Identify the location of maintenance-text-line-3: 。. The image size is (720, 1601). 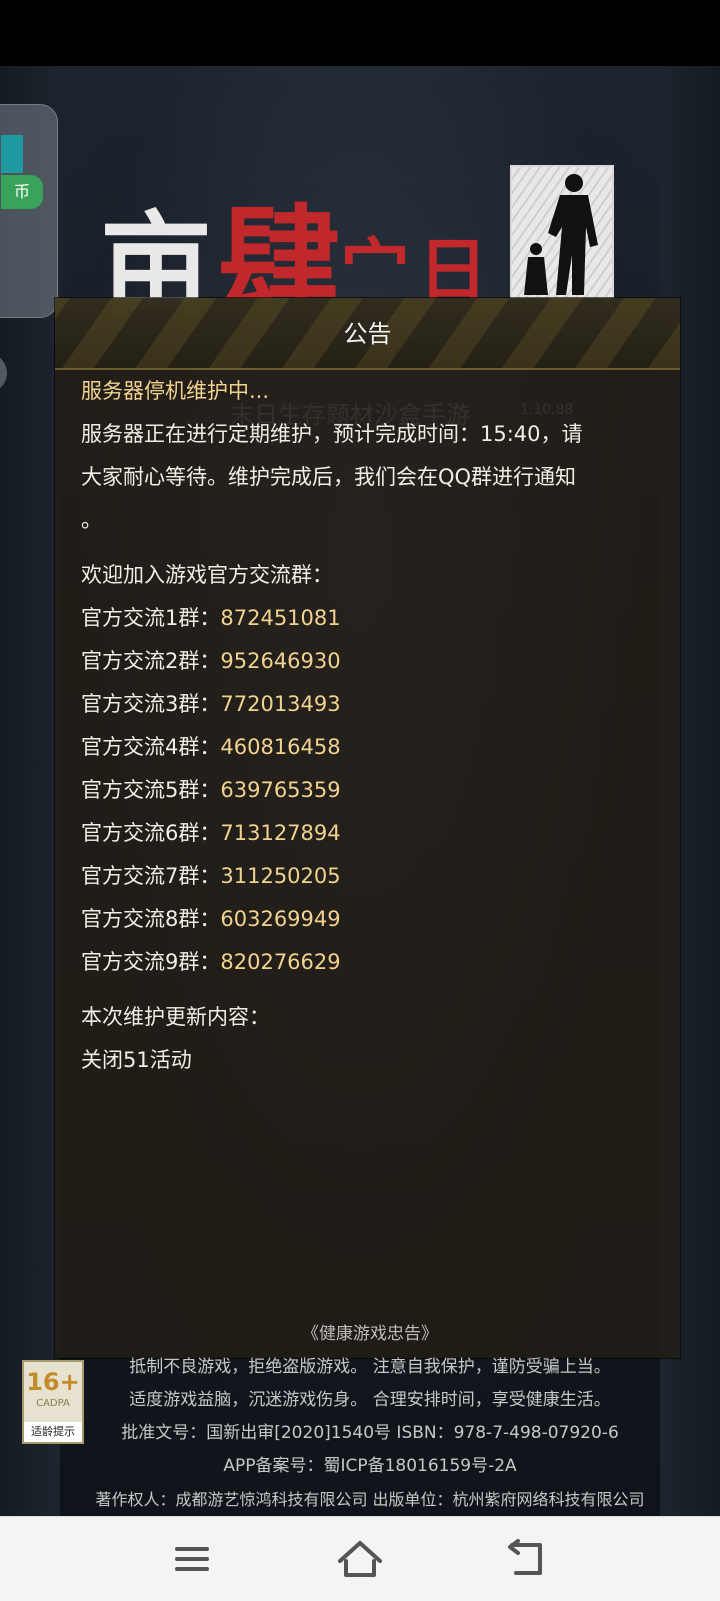
(91, 520).